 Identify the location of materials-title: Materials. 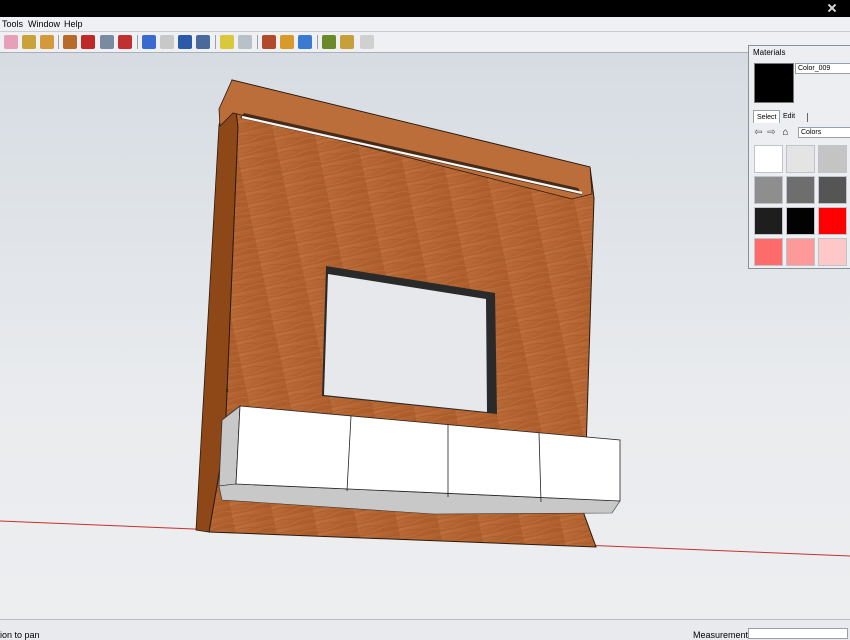
(769, 52).